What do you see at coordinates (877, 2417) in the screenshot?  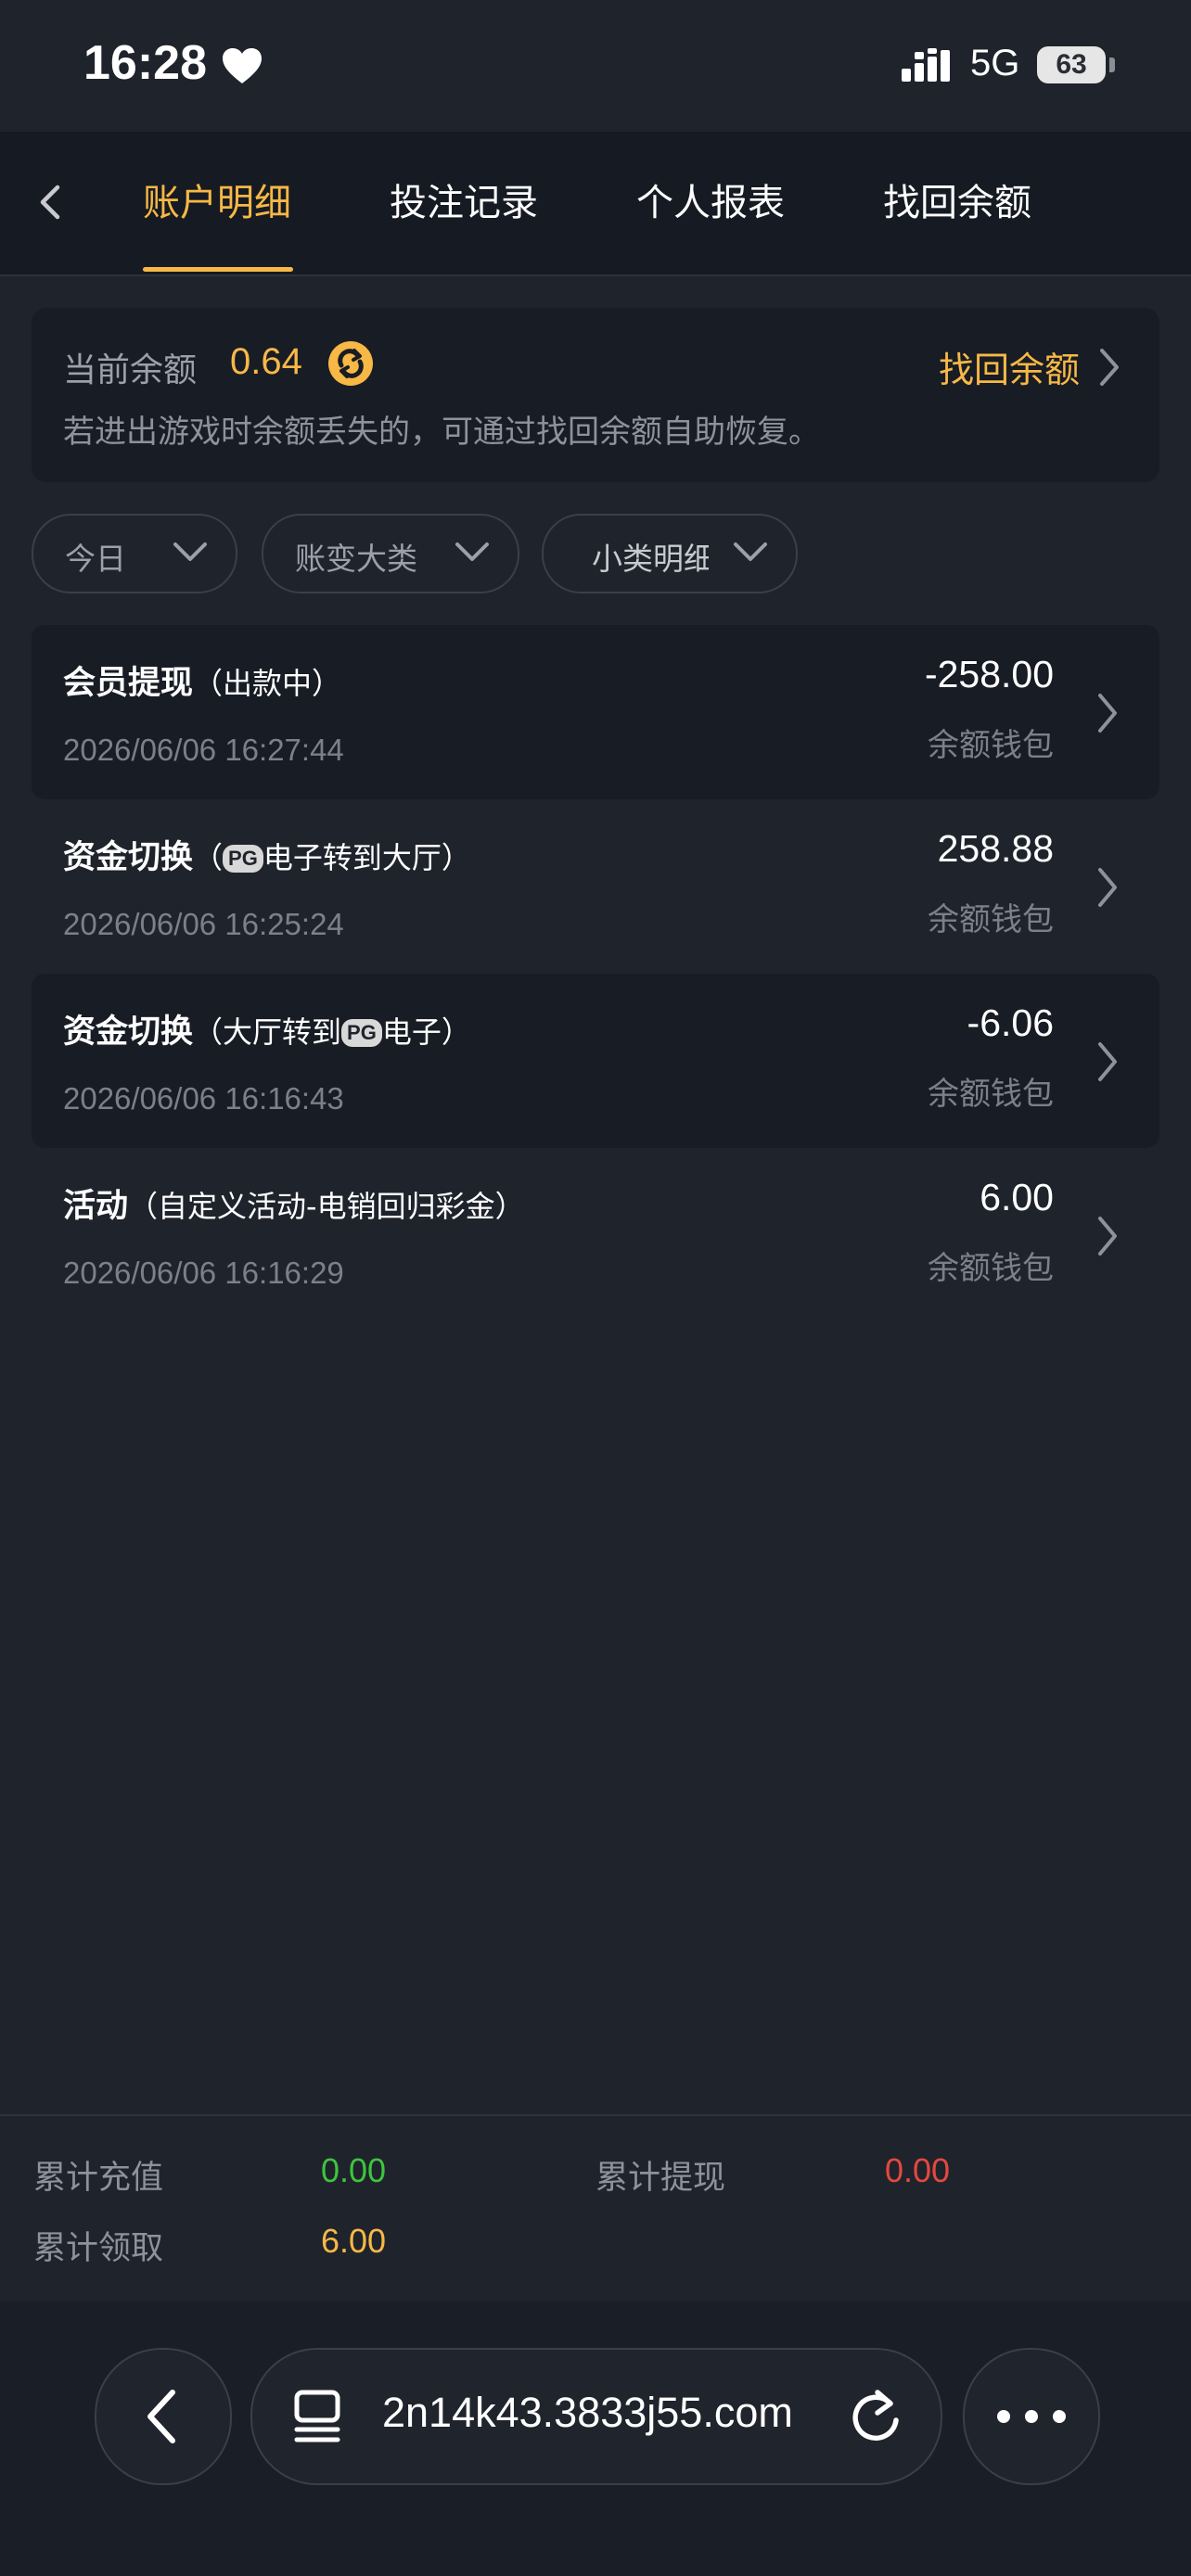 I see `reload-icon` at bounding box center [877, 2417].